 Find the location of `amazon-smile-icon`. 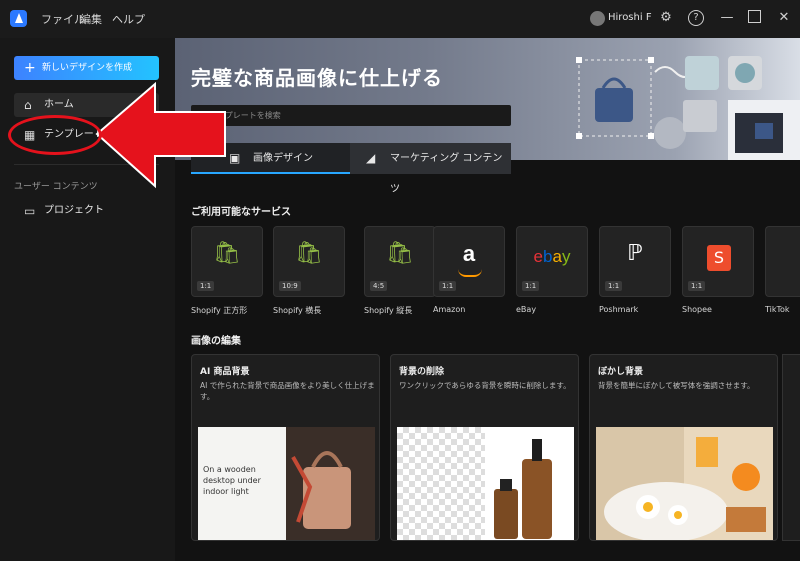

amazon-smile-icon is located at coordinates (470, 273).